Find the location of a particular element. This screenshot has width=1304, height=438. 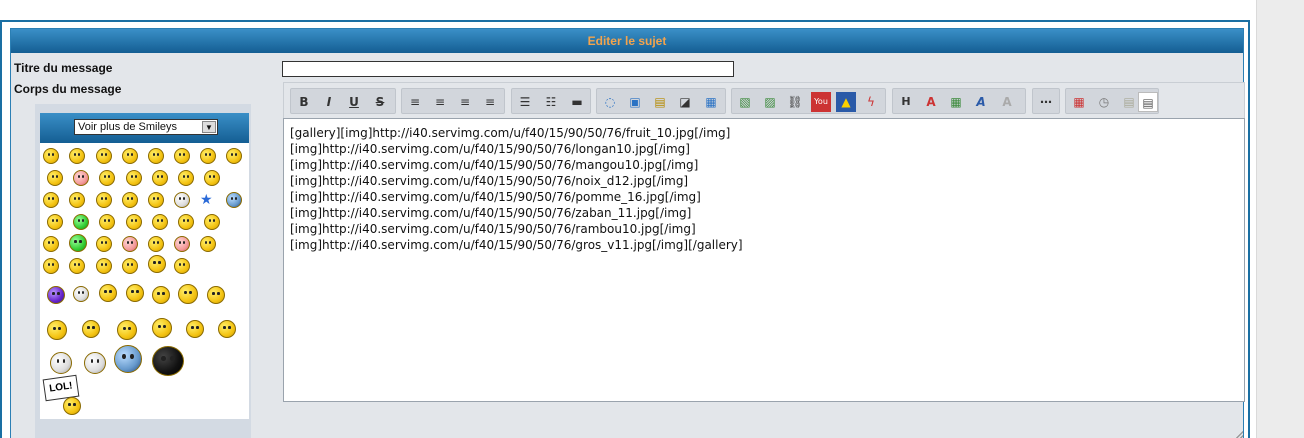

flash-icon: ϟ is located at coordinates (871, 102).